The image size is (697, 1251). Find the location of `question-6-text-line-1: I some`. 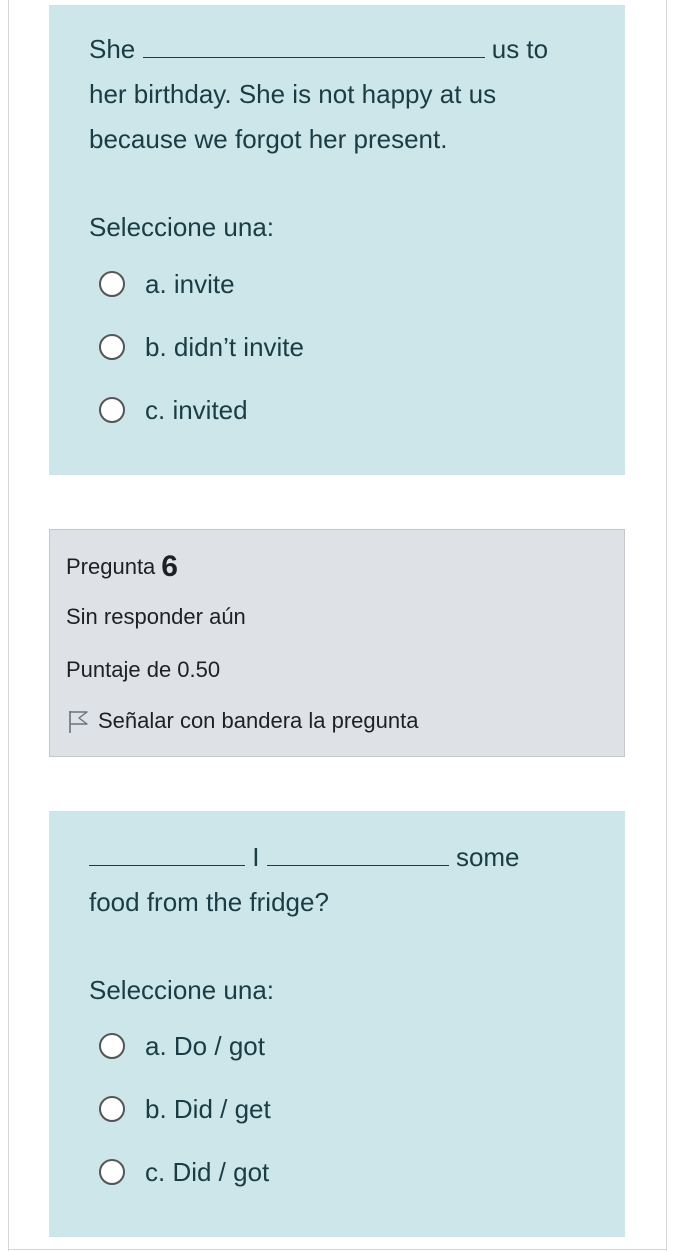

question-6-text-line-1: I some is located at coordinates (304, 857).